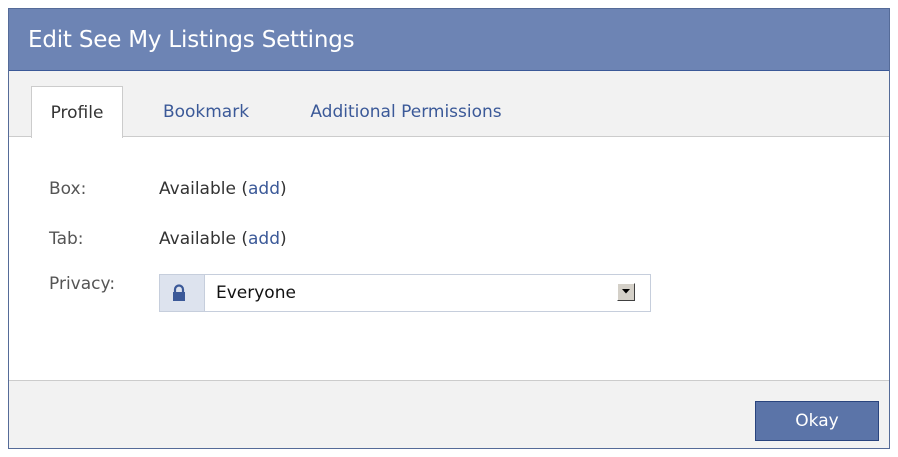  I want to click on tab-add-link: add, so click(264, 239).